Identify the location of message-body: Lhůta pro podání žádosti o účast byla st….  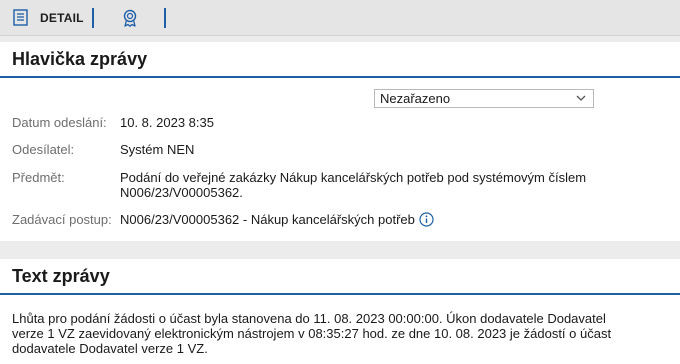
(312, 333).